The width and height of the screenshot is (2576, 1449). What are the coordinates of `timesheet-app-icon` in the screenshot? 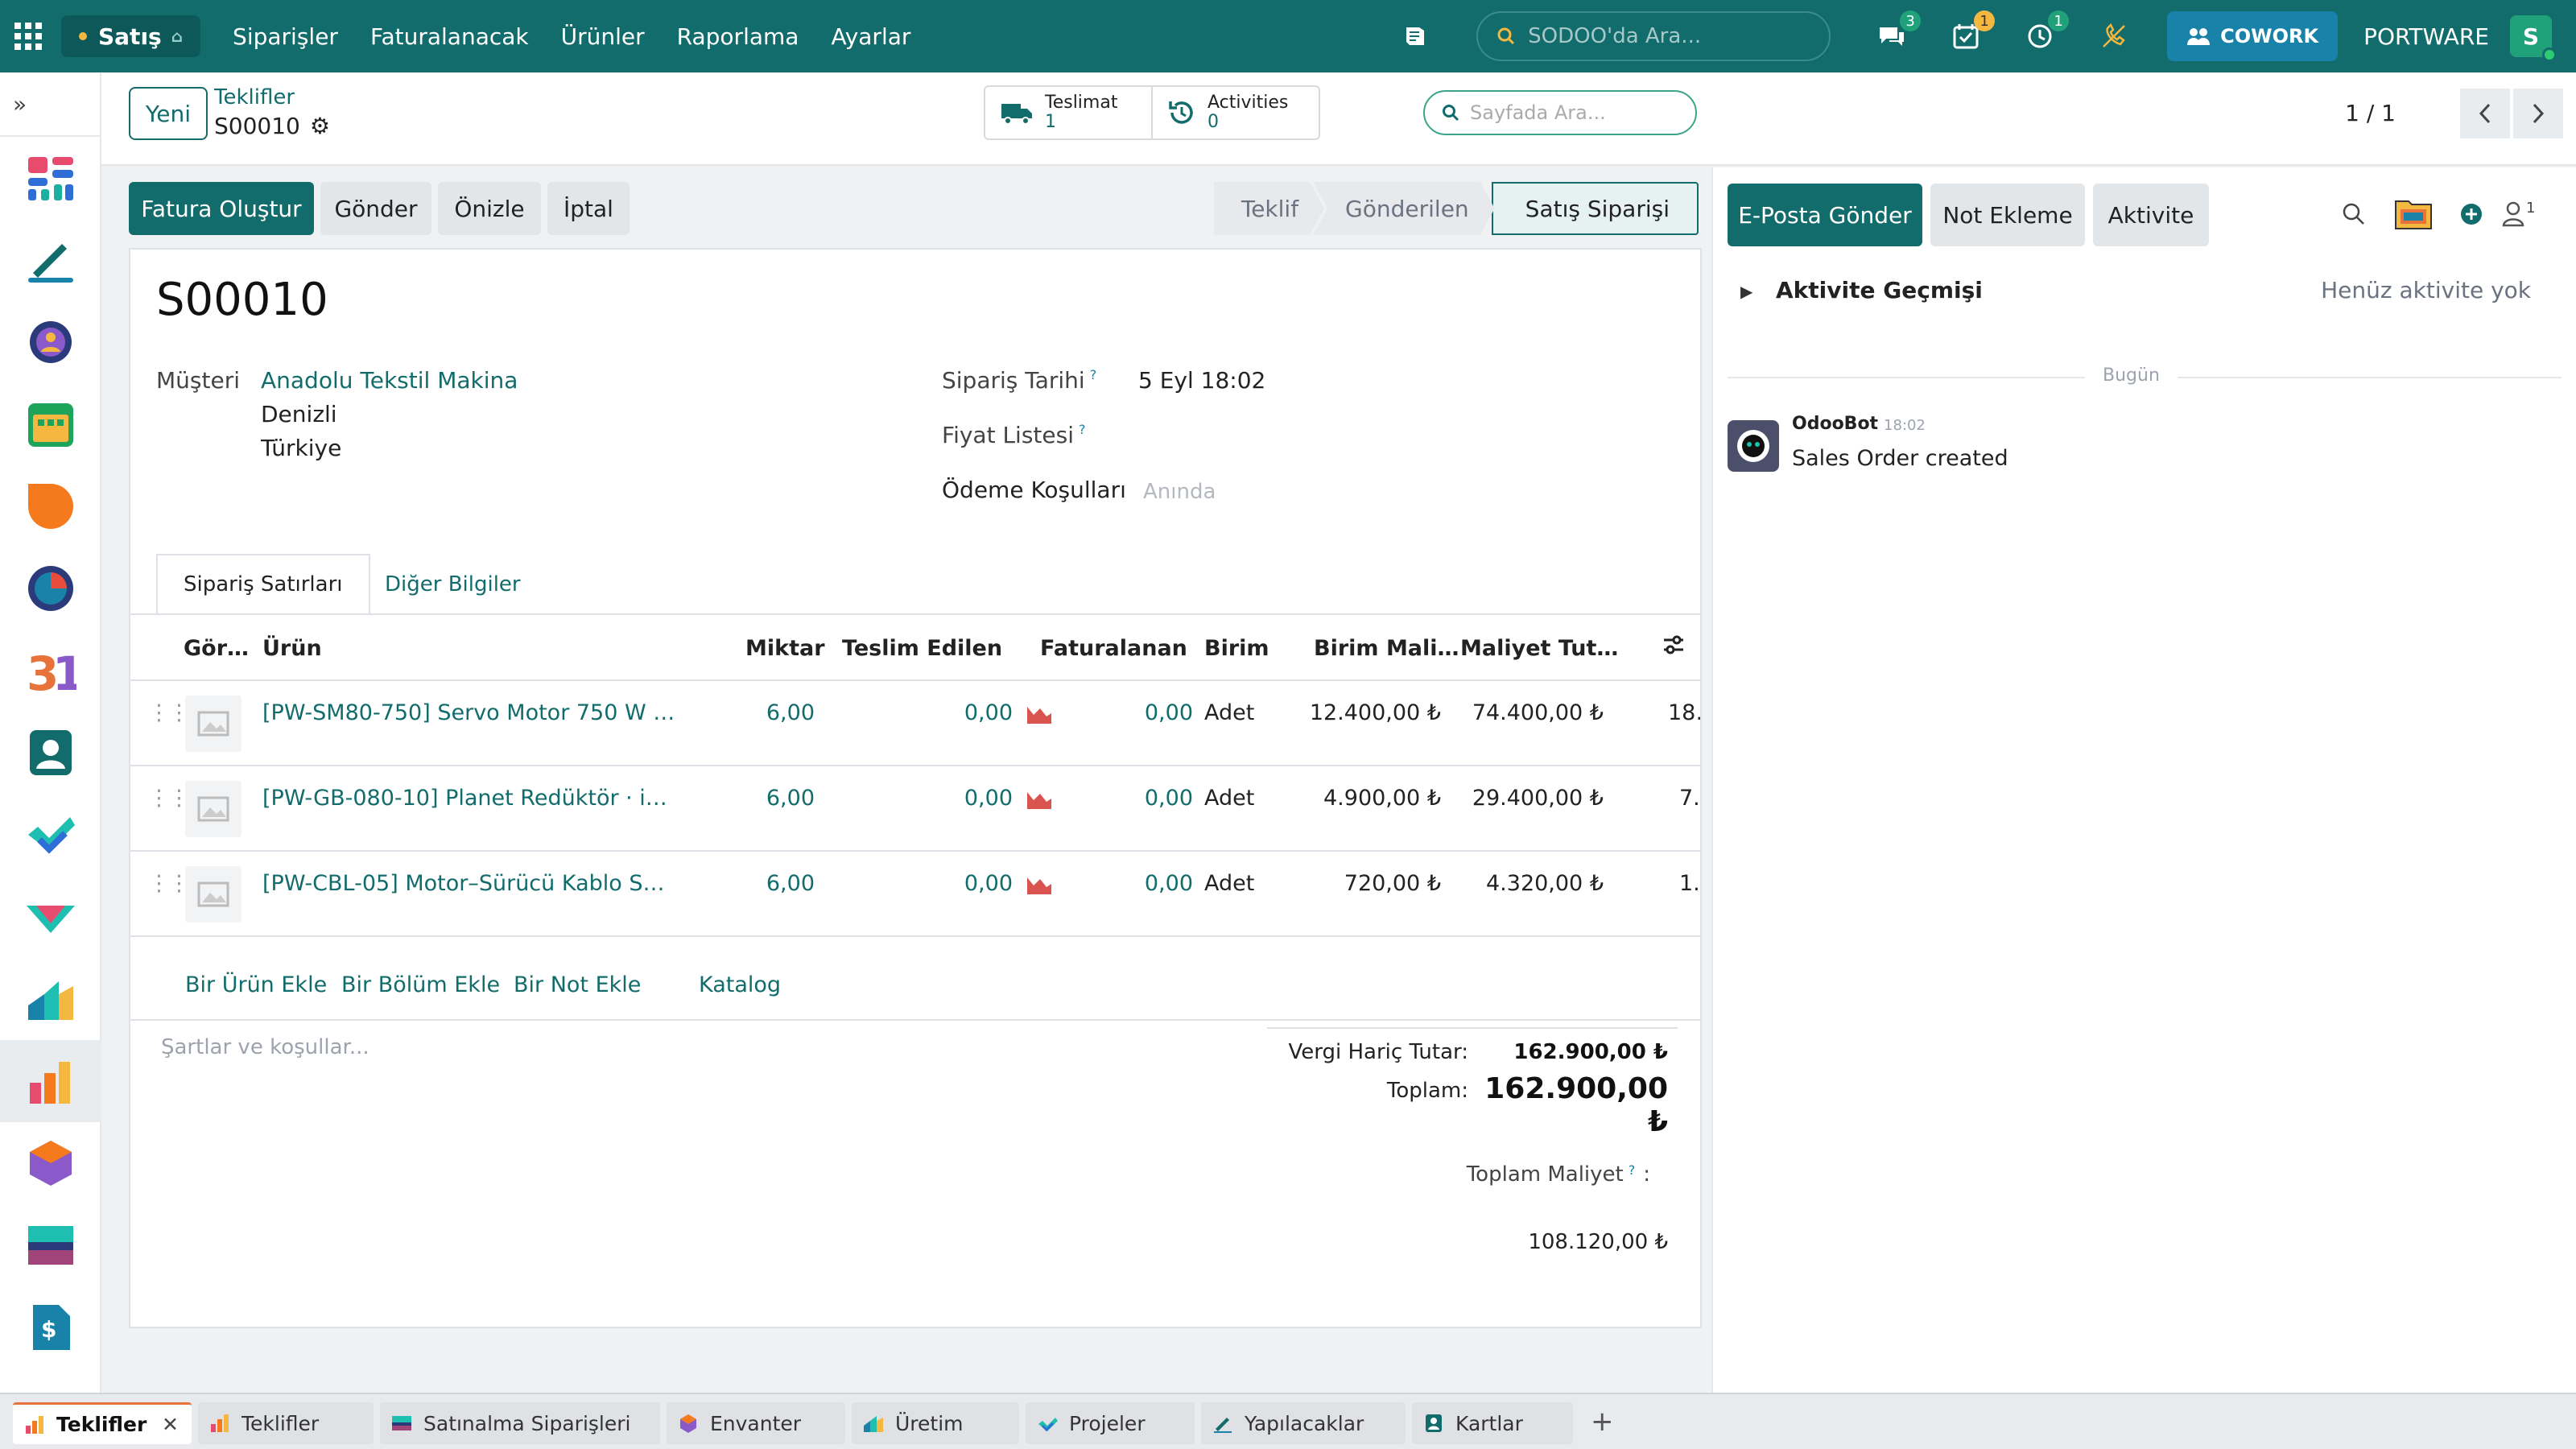 It's located at (50, 588).